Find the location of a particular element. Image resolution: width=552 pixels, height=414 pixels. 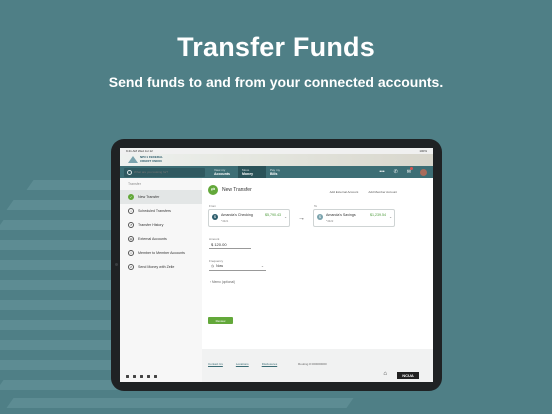

sidebar-heading: Transfer is located at coordinates (134, 184).